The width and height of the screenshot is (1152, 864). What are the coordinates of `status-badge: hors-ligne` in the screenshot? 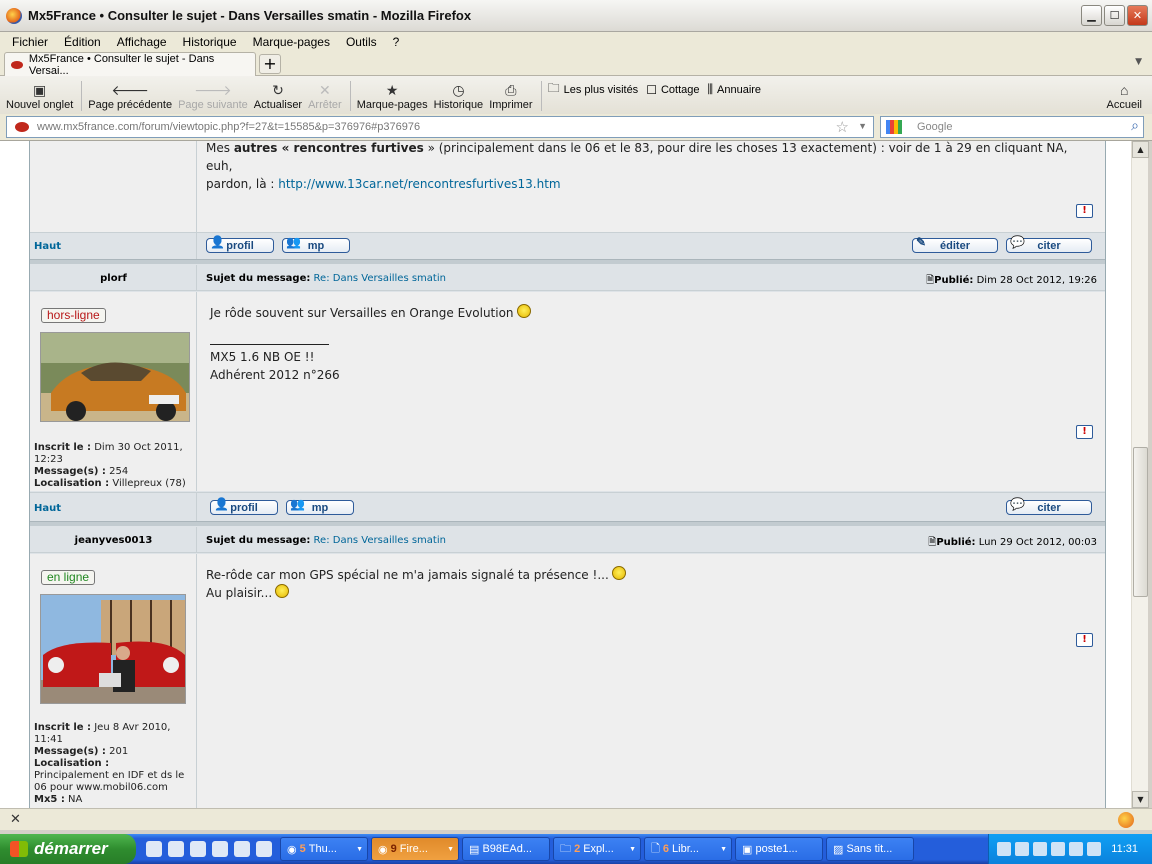 It's located at (73, 315).